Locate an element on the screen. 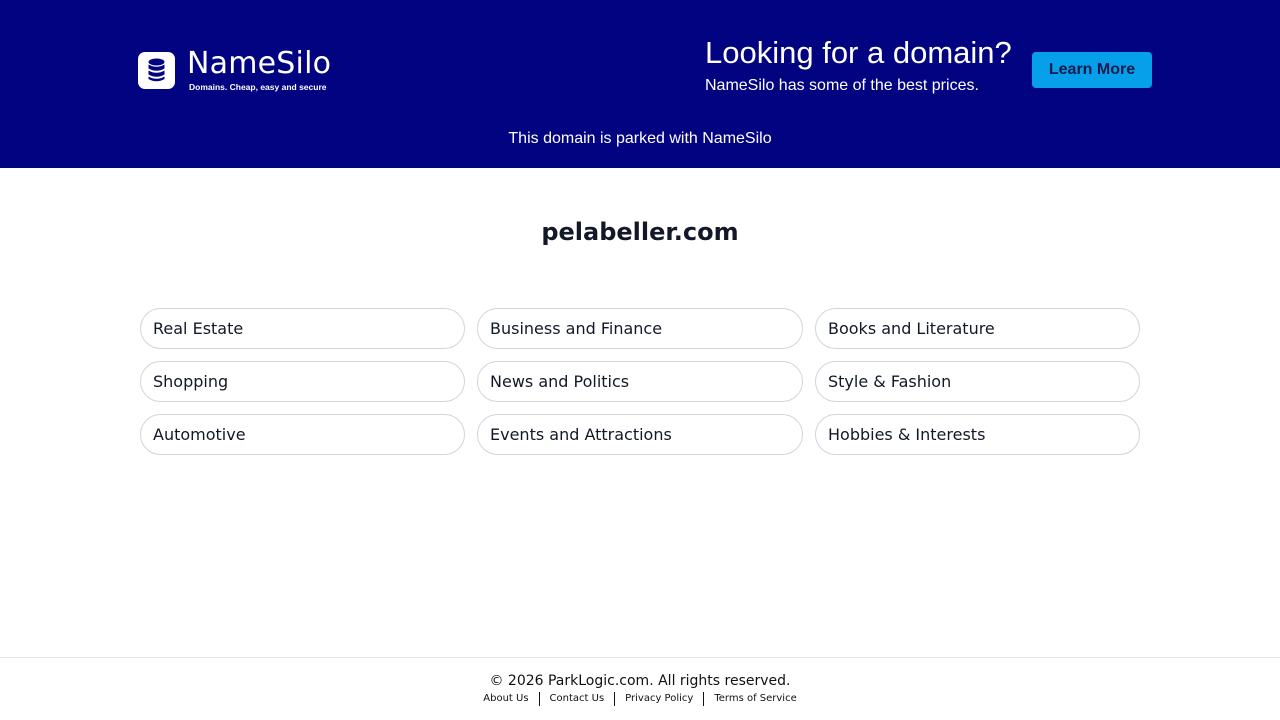  category-link-books-and-literature: Books and Literature is located at coordinates (977, 328).